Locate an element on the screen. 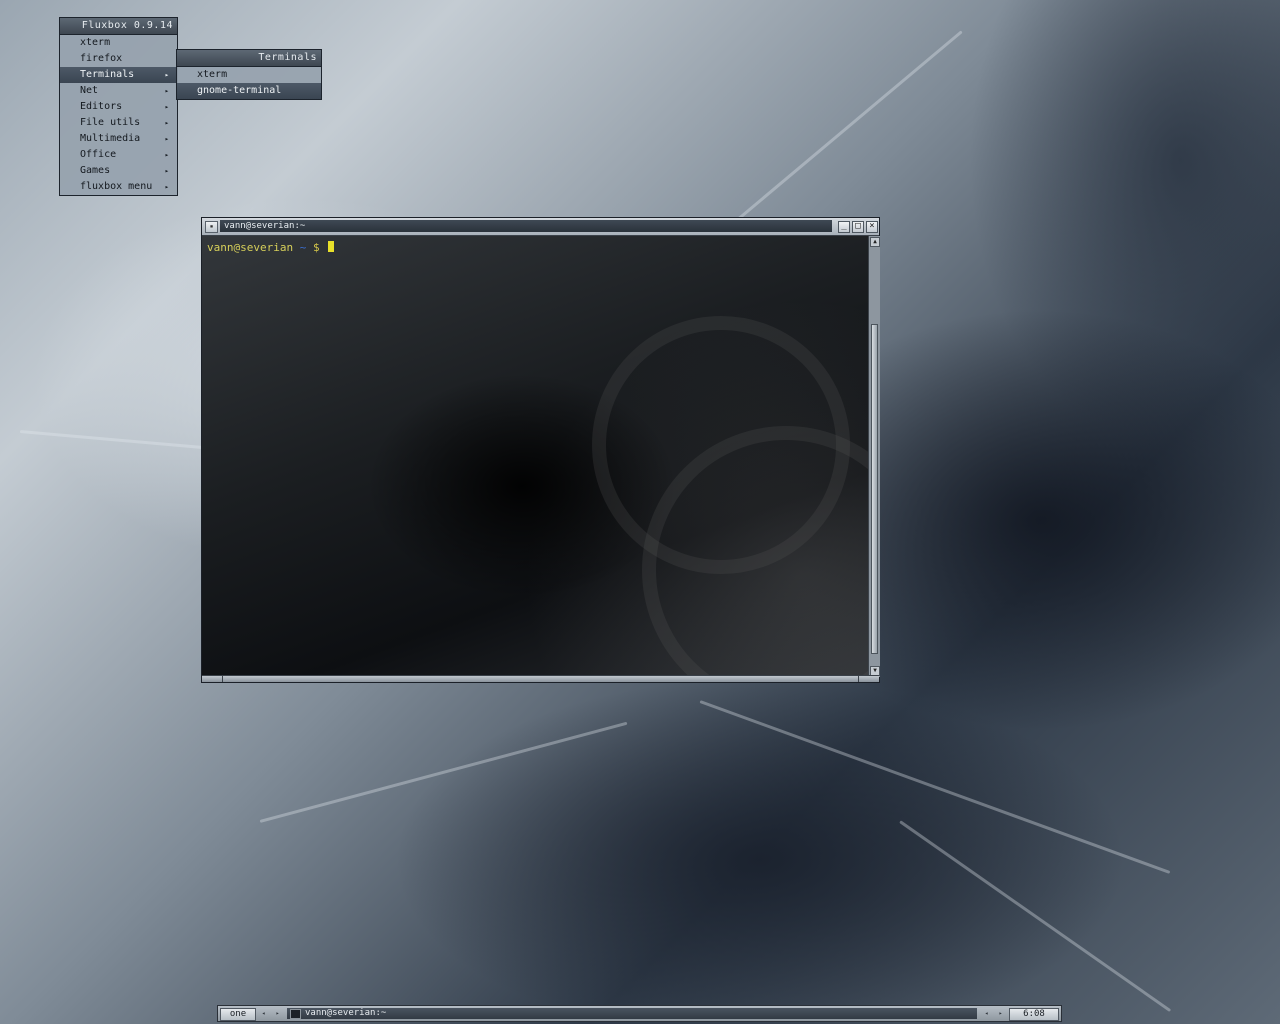 The height and width of the screenshot is (1024, 1280). menu-item-file-utils: File utils ▸ is located at coordinates (118, 123).